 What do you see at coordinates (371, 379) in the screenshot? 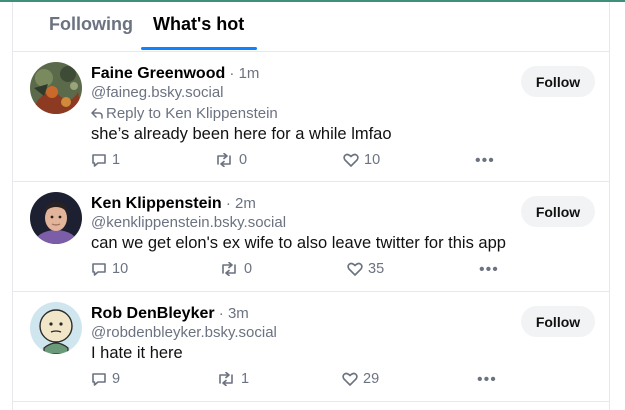
I see `like-count: 29` at bounding box center [371, 379].